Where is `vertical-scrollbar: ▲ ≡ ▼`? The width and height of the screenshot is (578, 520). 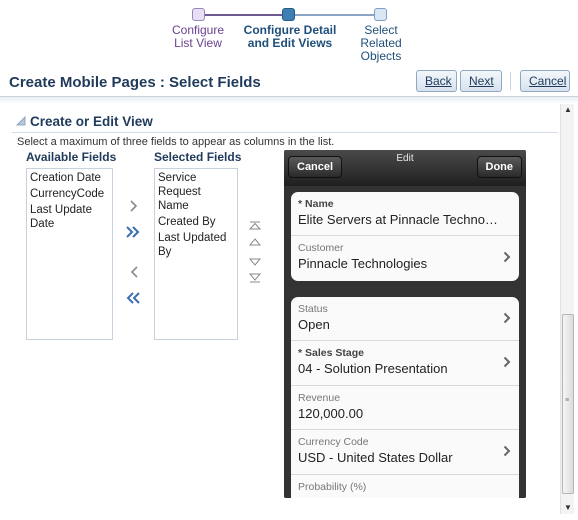 vertical-scrollbar: ▲ ≡ ▼ is located at coordinates (567, 309).